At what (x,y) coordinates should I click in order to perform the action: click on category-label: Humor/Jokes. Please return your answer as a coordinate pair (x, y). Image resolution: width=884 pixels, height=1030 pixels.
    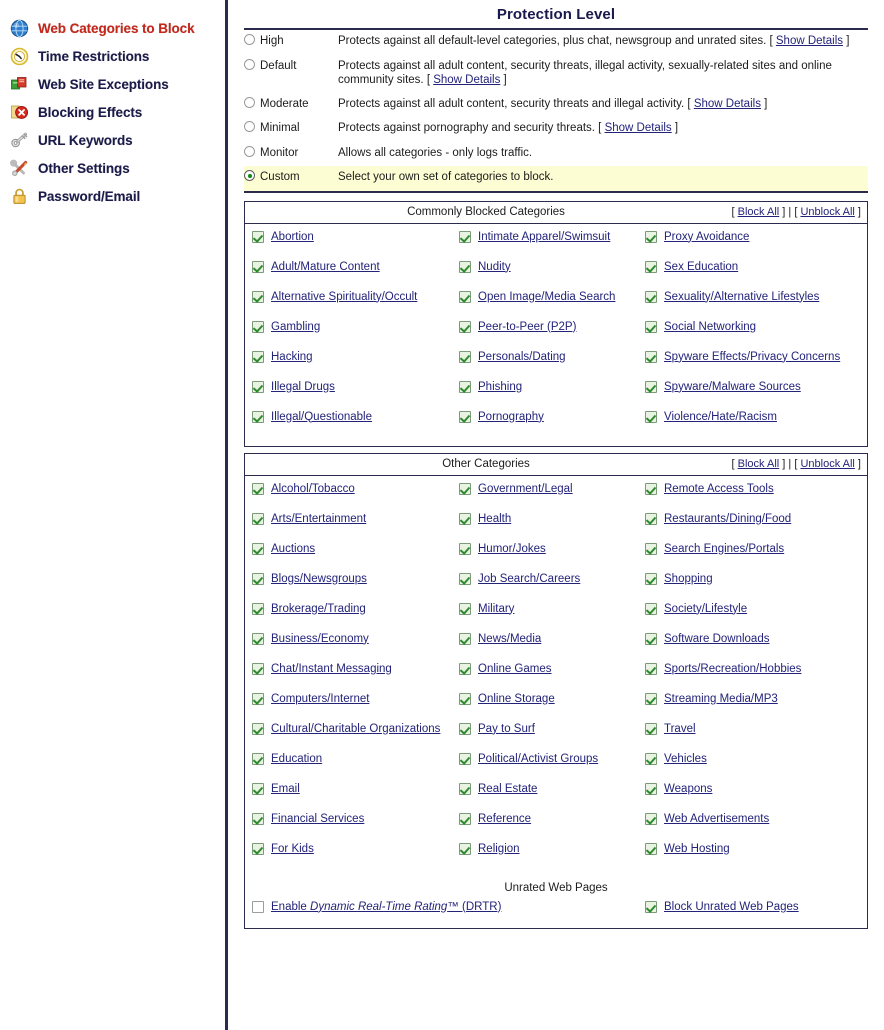
    Looking at the image, I should click on (512, 549).